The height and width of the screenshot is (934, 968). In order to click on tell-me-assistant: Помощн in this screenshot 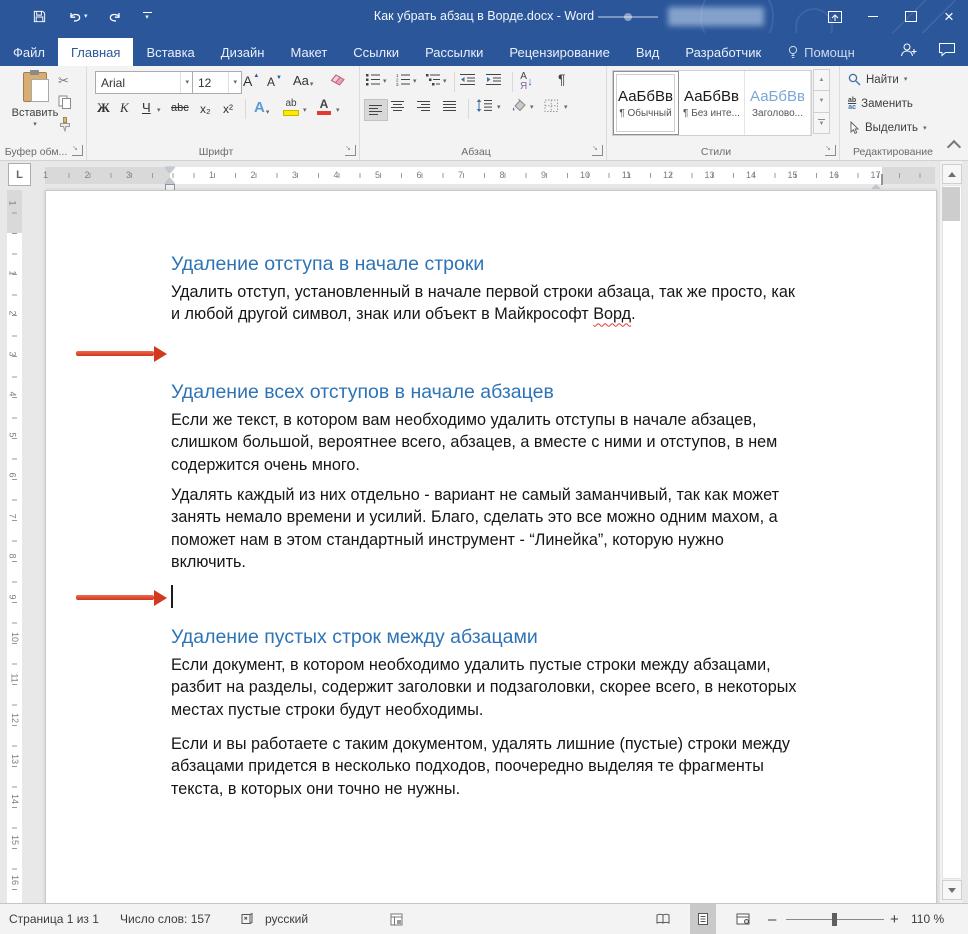, I will do `click(821, 52)`.